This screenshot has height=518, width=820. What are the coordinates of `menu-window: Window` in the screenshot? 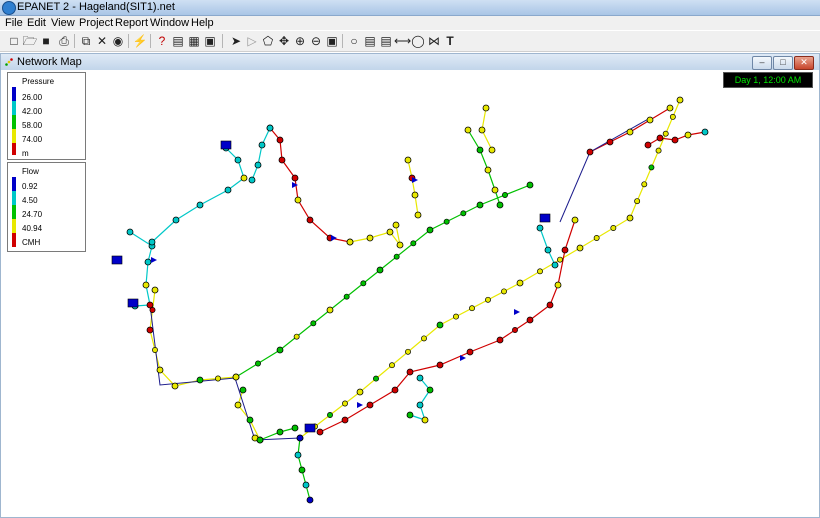 It's located at (169, 23).